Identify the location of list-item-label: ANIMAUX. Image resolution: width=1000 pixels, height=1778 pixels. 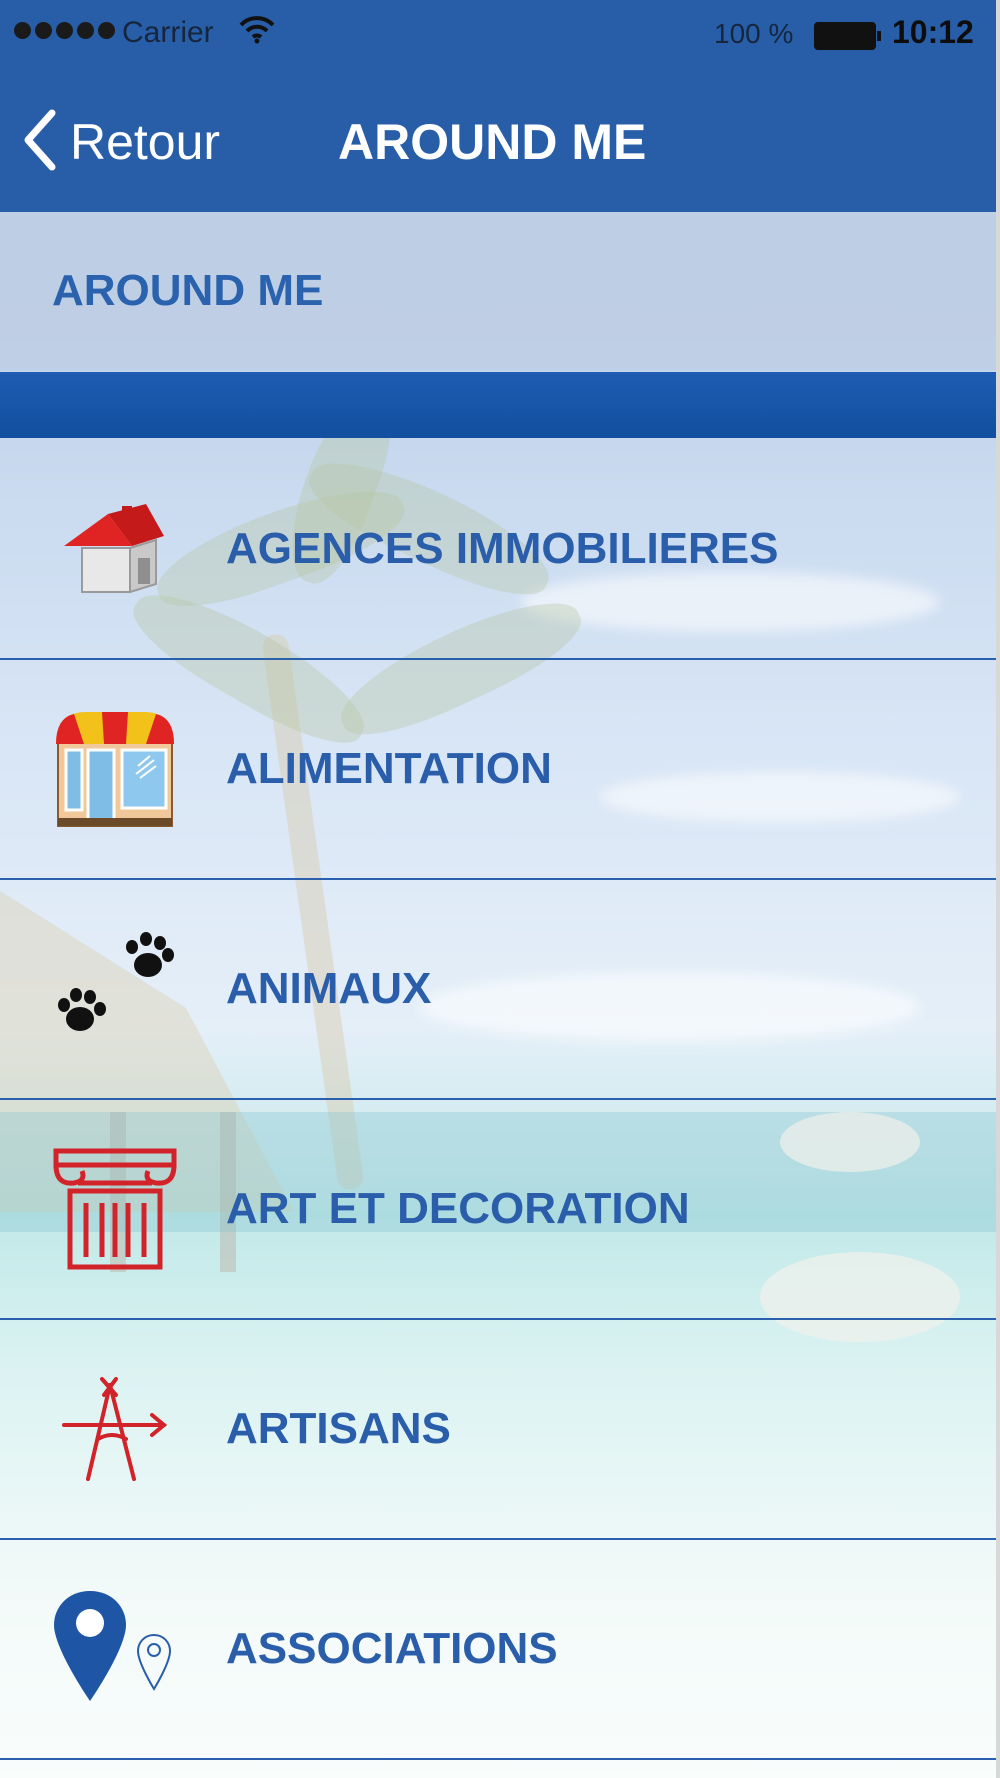
(329, 988).